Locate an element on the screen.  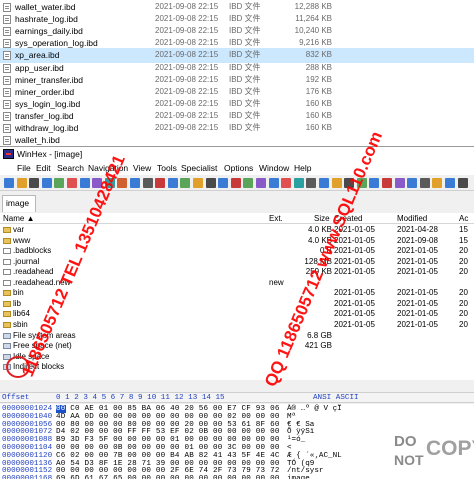
winhex-app-icon is located at coordinates (8, 154).